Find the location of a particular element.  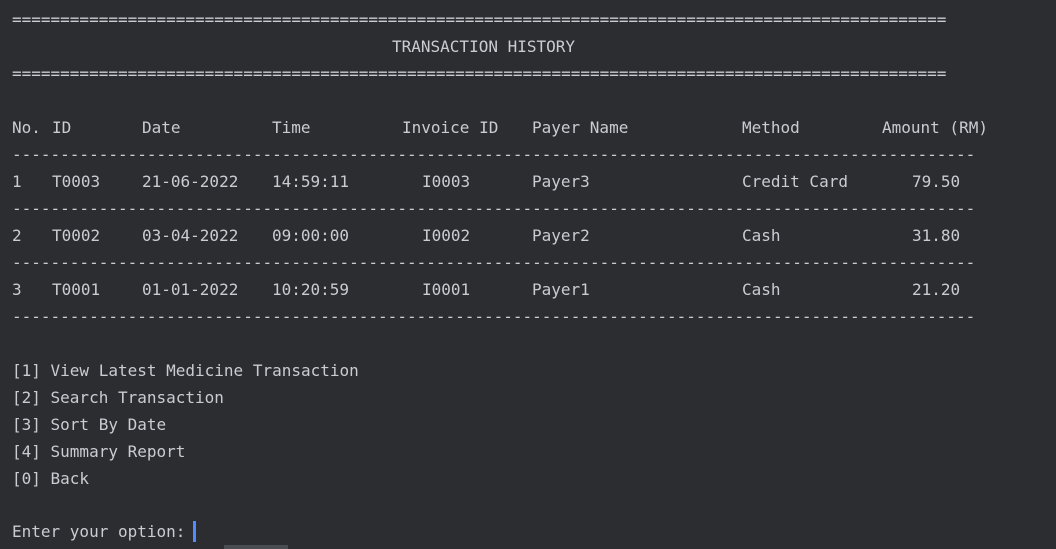

option-prompt: Enter your option: is located at coordinates (104, 531).